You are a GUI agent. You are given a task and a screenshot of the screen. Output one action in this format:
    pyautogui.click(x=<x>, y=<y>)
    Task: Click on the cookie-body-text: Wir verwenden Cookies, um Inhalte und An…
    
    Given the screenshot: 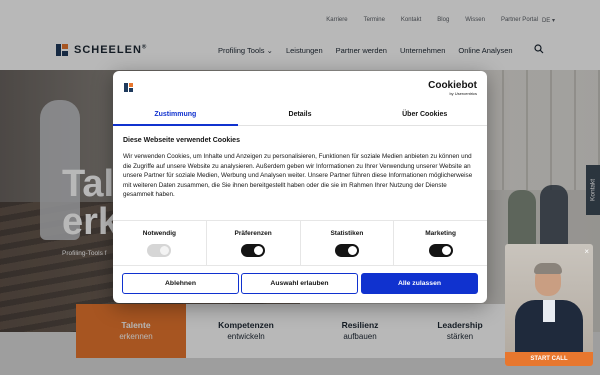 What is the action you would take?
    pyautogui.click(x=298, y=176)
    